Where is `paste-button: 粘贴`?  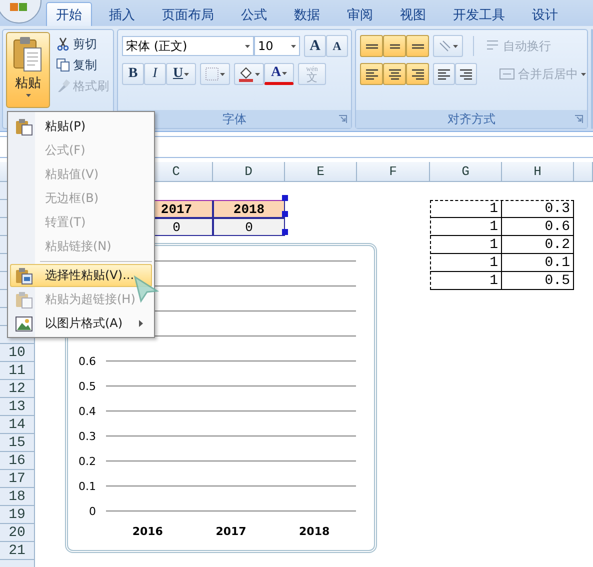
paste-button: 粘贴 is located at coordinates (28, 70).